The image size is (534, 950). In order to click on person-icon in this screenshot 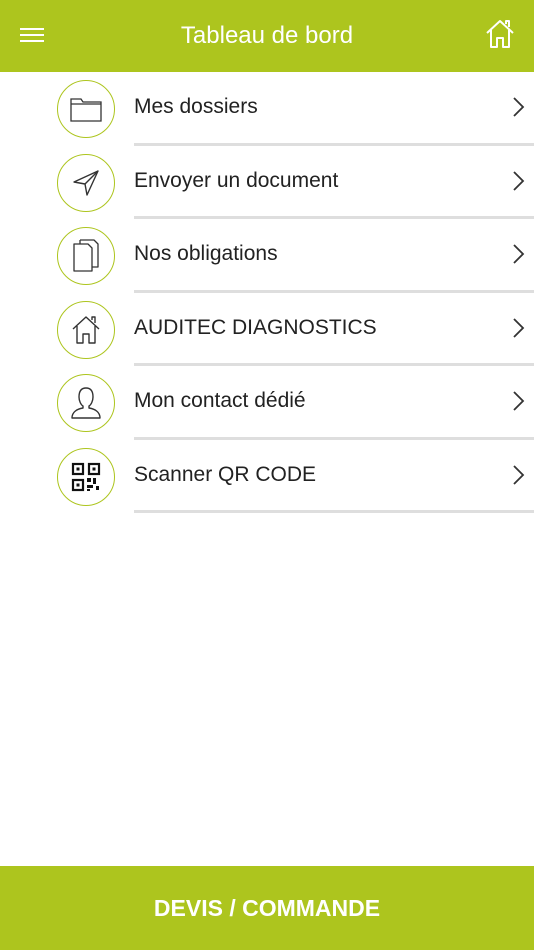, I will do `click(86, 403)`.